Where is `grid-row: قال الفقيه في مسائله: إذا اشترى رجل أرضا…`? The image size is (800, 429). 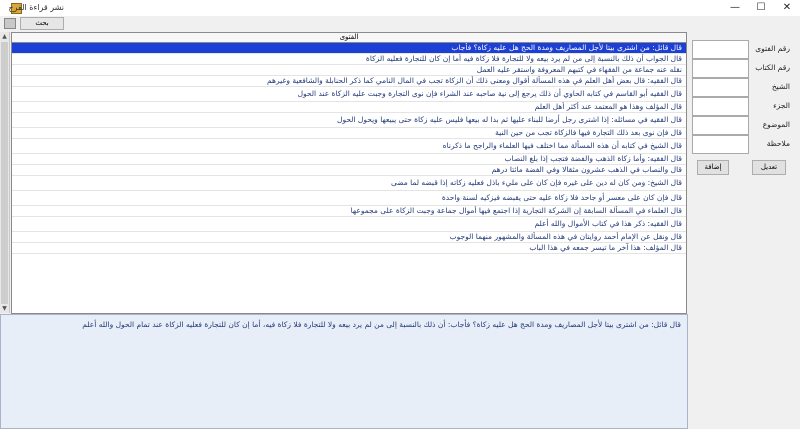 grid-row: قال الفقيه في مسائله: إذا اشترى رجل أرضا… is located at coordinates (349, 120).